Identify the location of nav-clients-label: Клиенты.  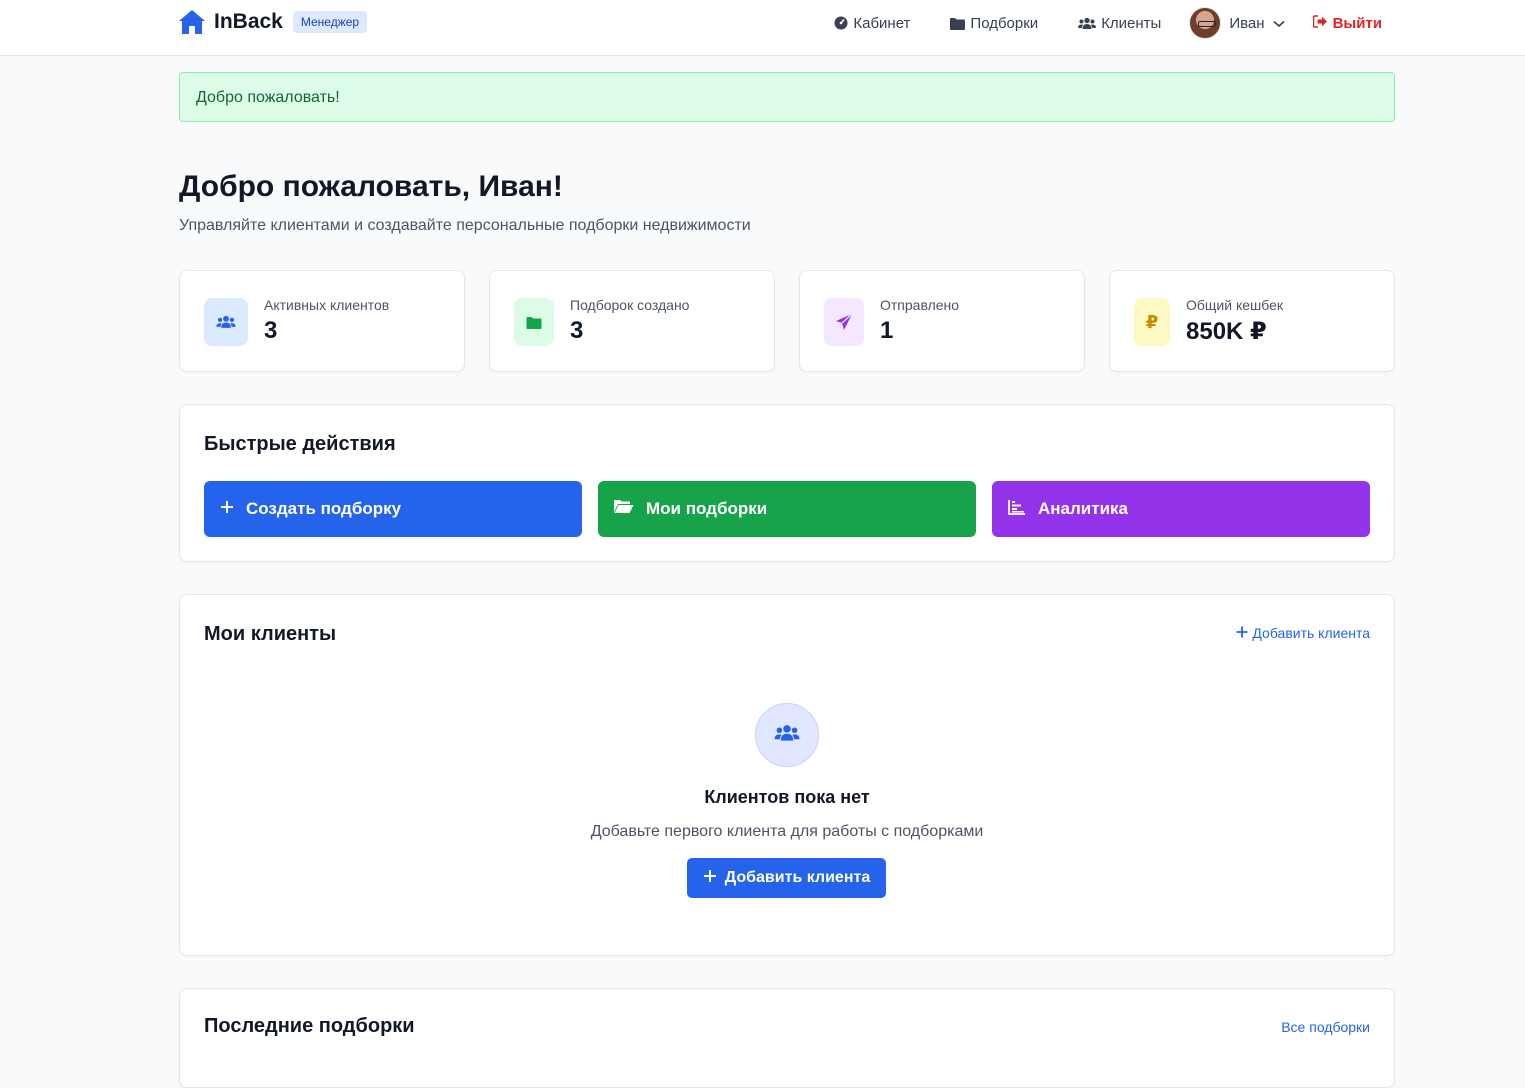
(1131, 23).